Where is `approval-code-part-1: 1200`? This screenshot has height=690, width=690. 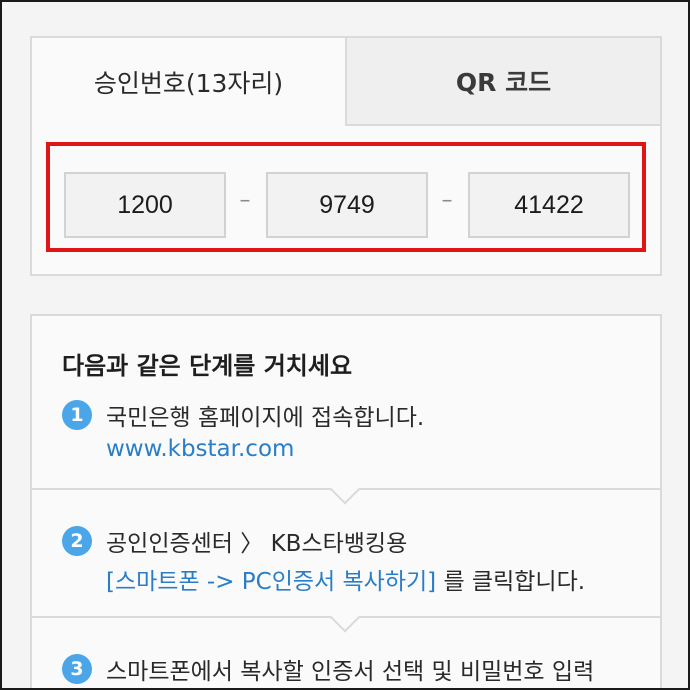 approval-code-part-1: 1200 is located at coordinates (145, 205).